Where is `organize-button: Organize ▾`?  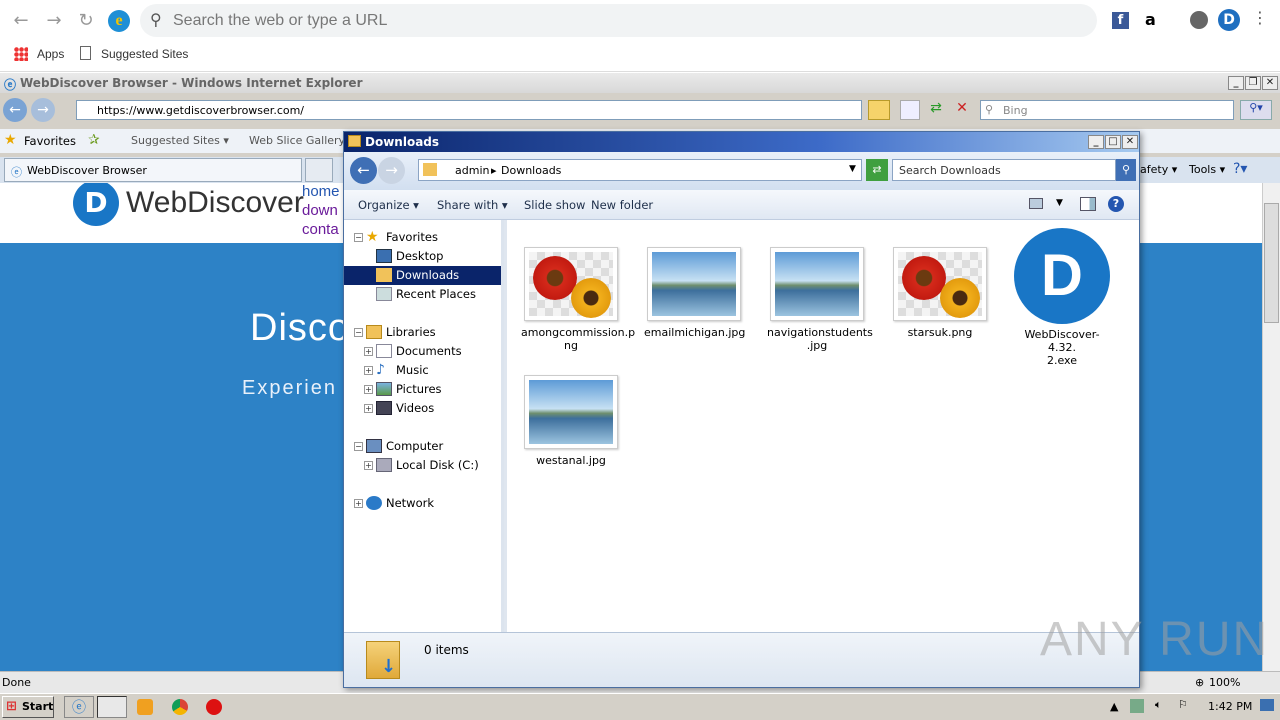 organize-button: Organize ▾ is located at coordinates (388, 205).